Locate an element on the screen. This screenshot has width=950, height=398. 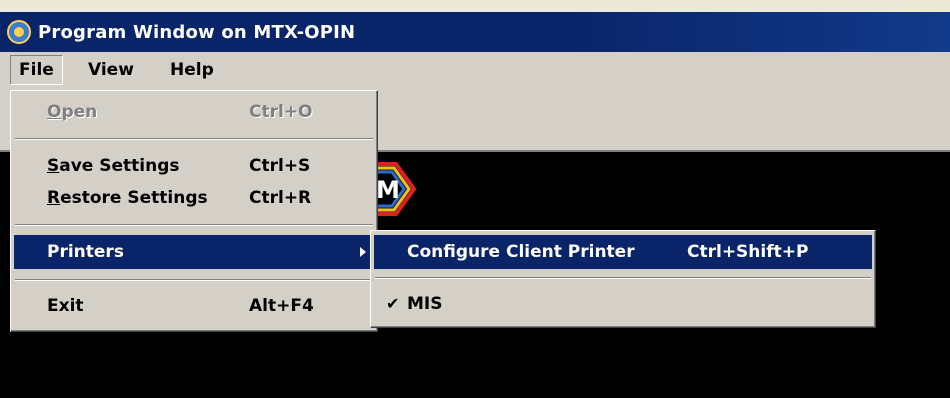
desktop-strip is located at coordinates (475, 6).